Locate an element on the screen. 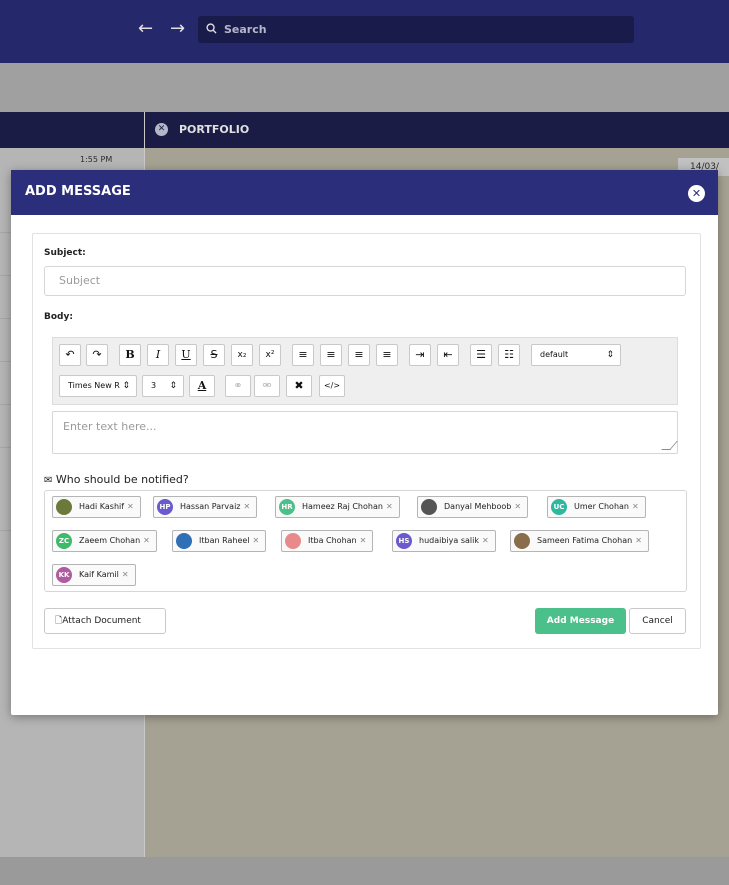 The width and height of the screenshot is (729, 885). recipient-name: Zaeem Chohan is located at coordinates (110, 540).